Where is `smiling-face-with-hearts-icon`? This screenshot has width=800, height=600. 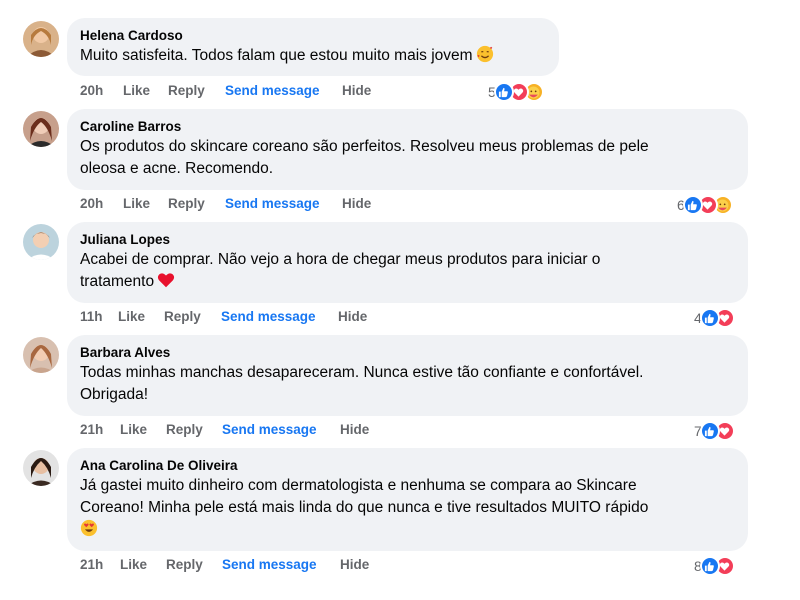 smiling-face-with-hearts-icon is located at coordinates (484, 54).